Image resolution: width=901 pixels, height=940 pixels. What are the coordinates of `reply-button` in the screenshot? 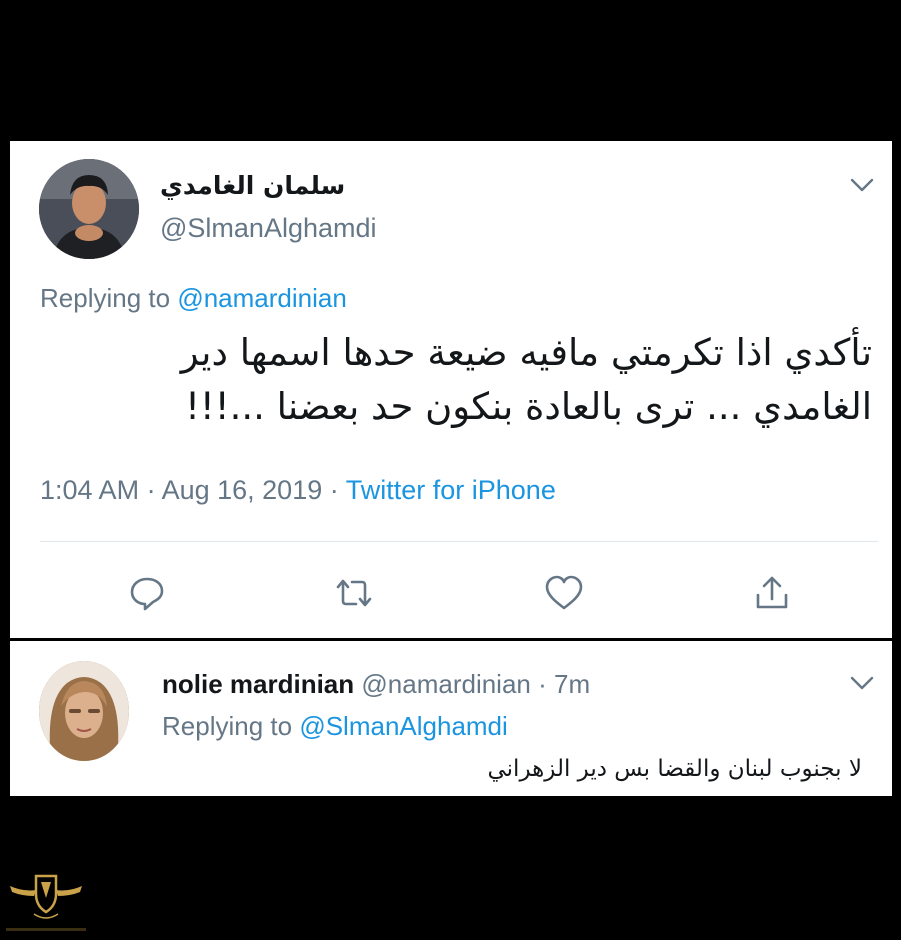 It's located at (147, 593).